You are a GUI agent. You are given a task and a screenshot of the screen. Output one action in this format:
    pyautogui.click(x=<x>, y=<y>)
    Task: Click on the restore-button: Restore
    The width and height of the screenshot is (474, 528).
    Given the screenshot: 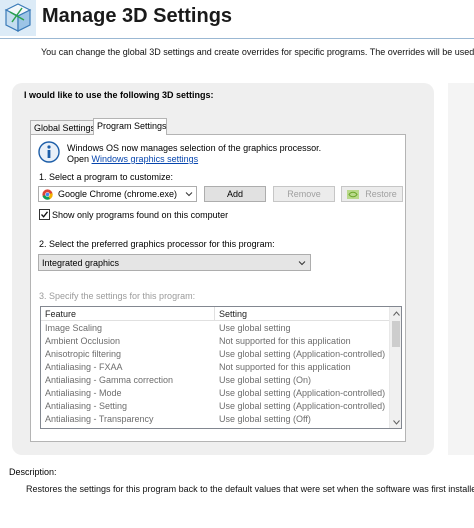 What is the action you would take?
    pyautogui.click(x=372, y=194)
    